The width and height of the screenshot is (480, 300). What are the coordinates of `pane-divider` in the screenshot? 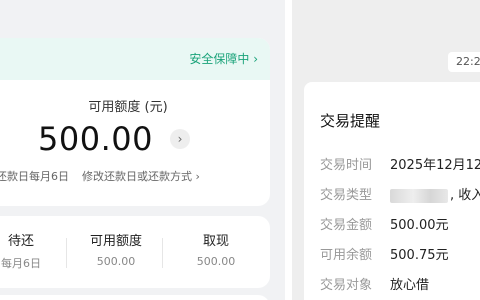 It's located at (288, 150).